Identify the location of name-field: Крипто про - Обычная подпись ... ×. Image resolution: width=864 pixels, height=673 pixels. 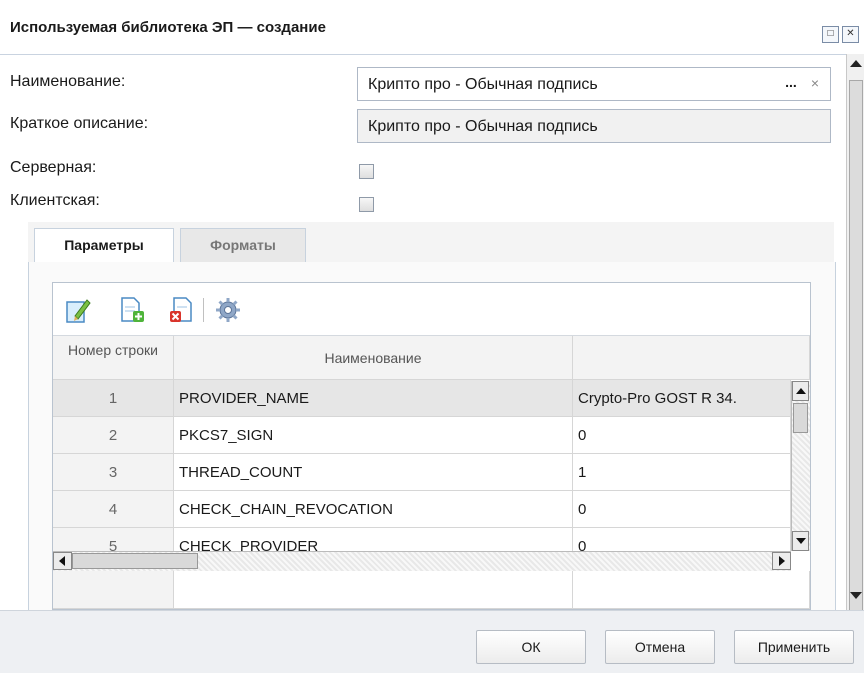
(594, 84).